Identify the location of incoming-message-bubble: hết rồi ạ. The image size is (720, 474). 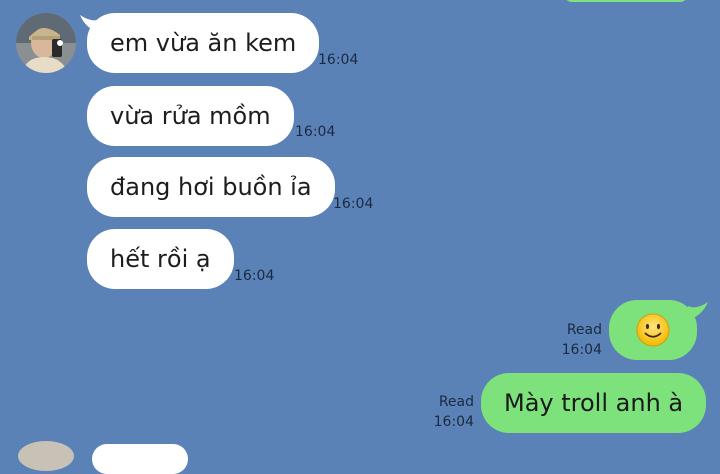
(160, 259).